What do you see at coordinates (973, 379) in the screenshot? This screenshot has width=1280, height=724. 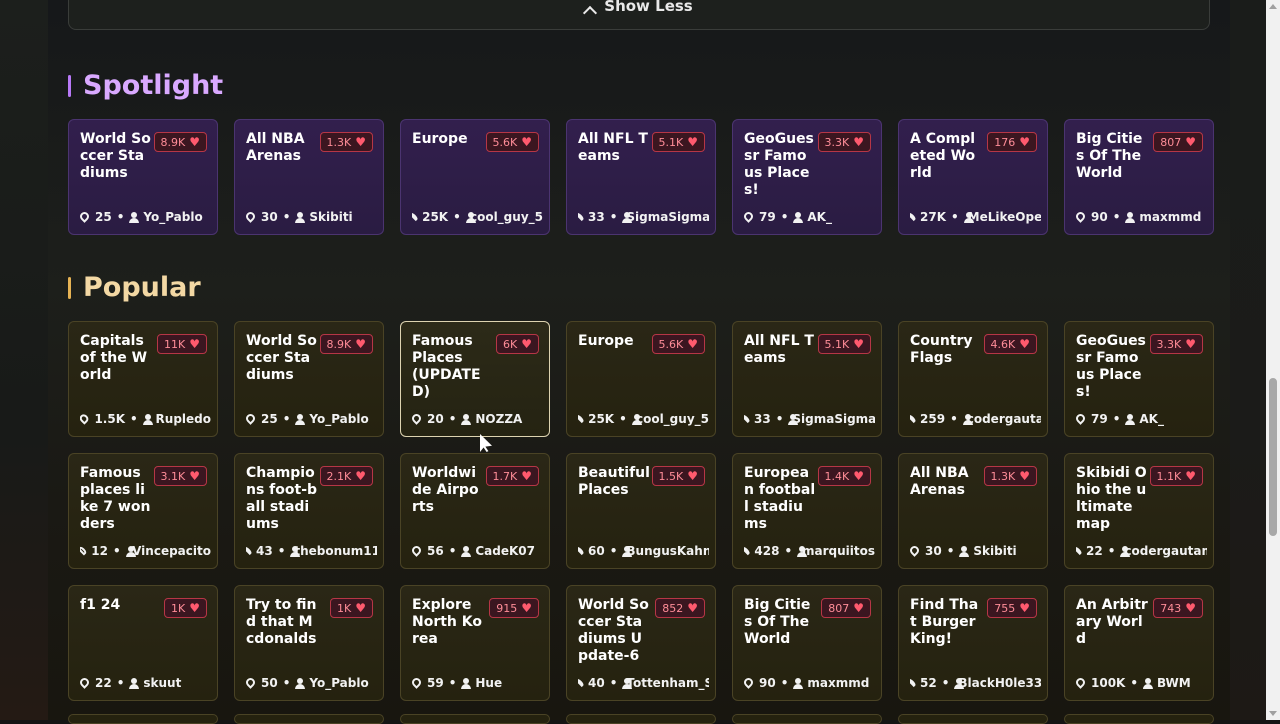 I see `map-card: Country Flags4.6K♥259•codergautar` at bounding box center [973, 379].